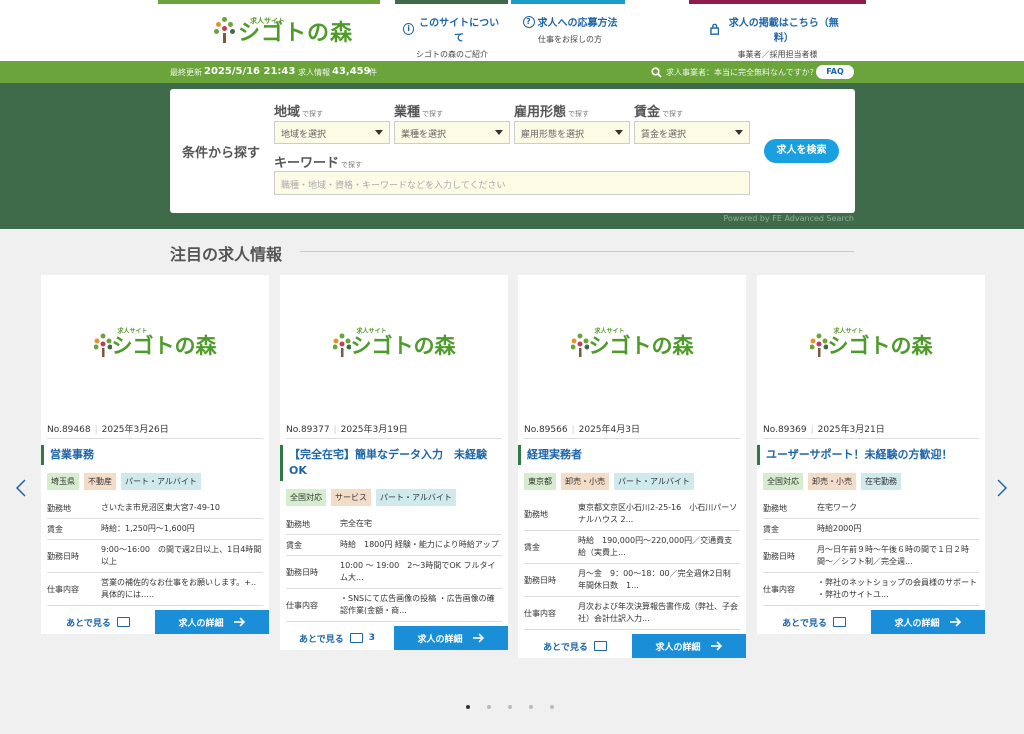  I want to click on job-tag: 卸売・小売, so click(832, 481).